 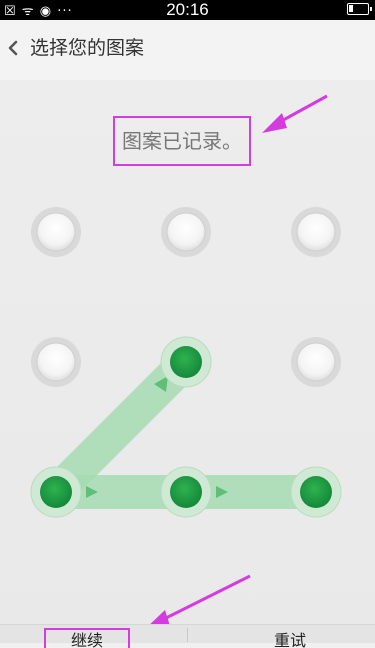 What do you see at coordinates (187, 50) in the screenshot?
I see `header: 选择您的图案` at bounding box center [187, 50].